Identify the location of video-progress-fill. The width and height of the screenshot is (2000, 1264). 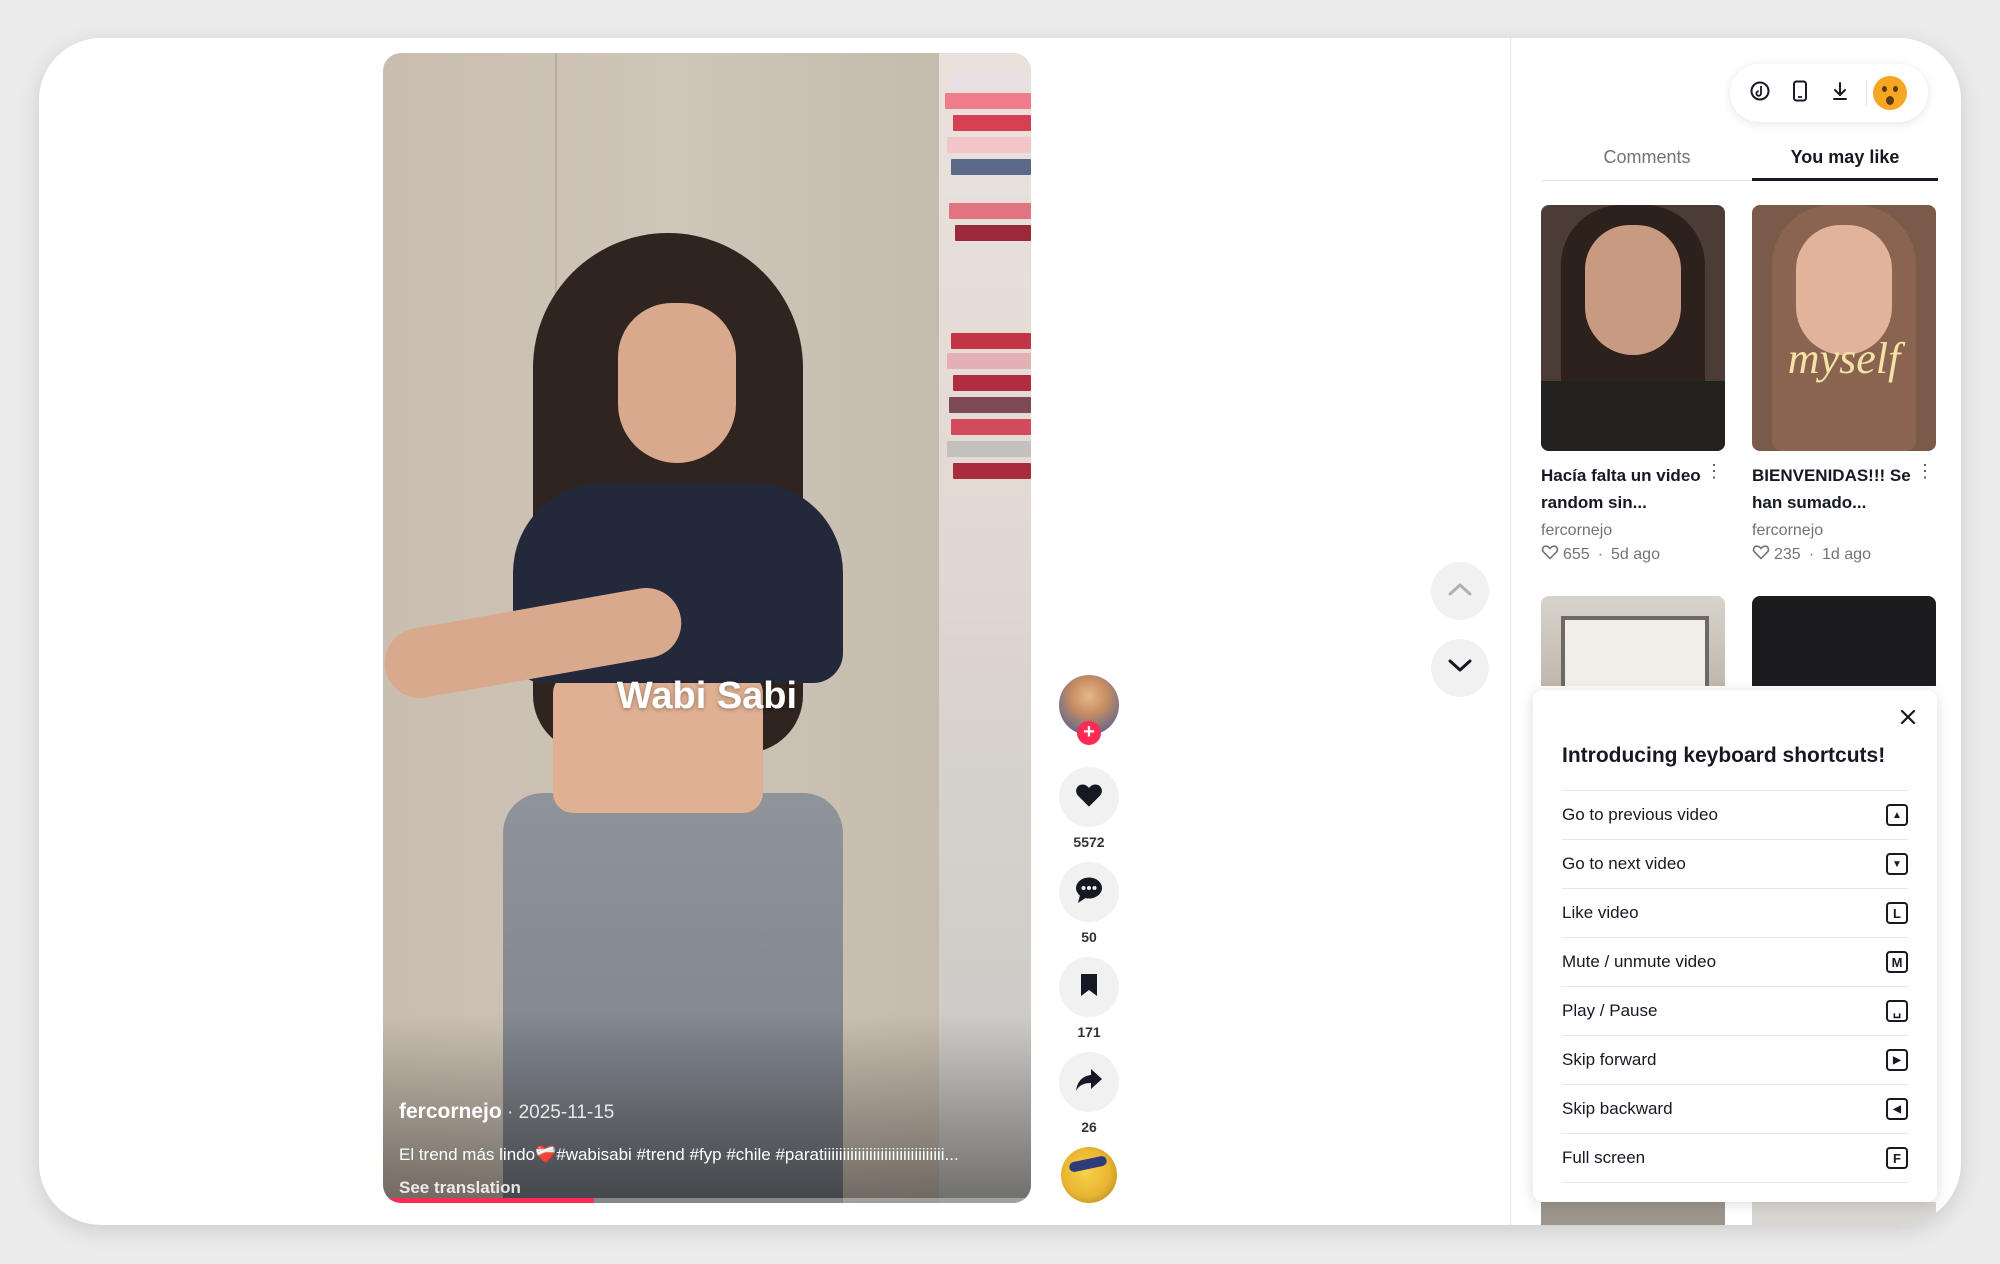
(488, 1200).